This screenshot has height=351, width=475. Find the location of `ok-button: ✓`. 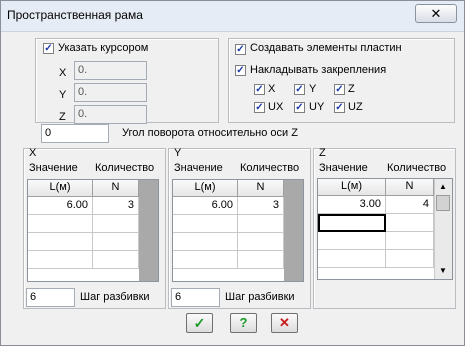

ok-button: ✓ is located at coordinates (199, 323).